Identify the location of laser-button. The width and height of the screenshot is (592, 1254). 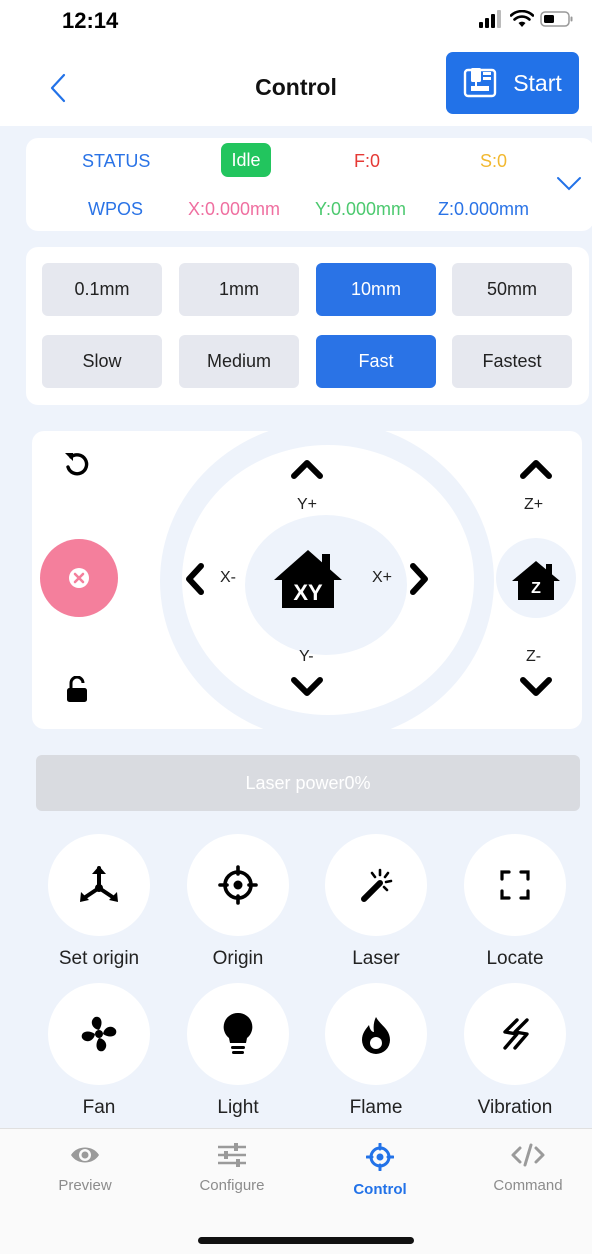
(376, 885).